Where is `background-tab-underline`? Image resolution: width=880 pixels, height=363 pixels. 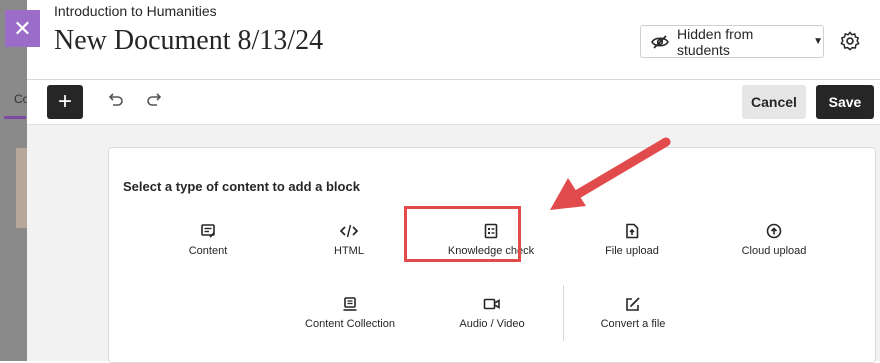
background-tab-underline is located at coordinates (15, 117).